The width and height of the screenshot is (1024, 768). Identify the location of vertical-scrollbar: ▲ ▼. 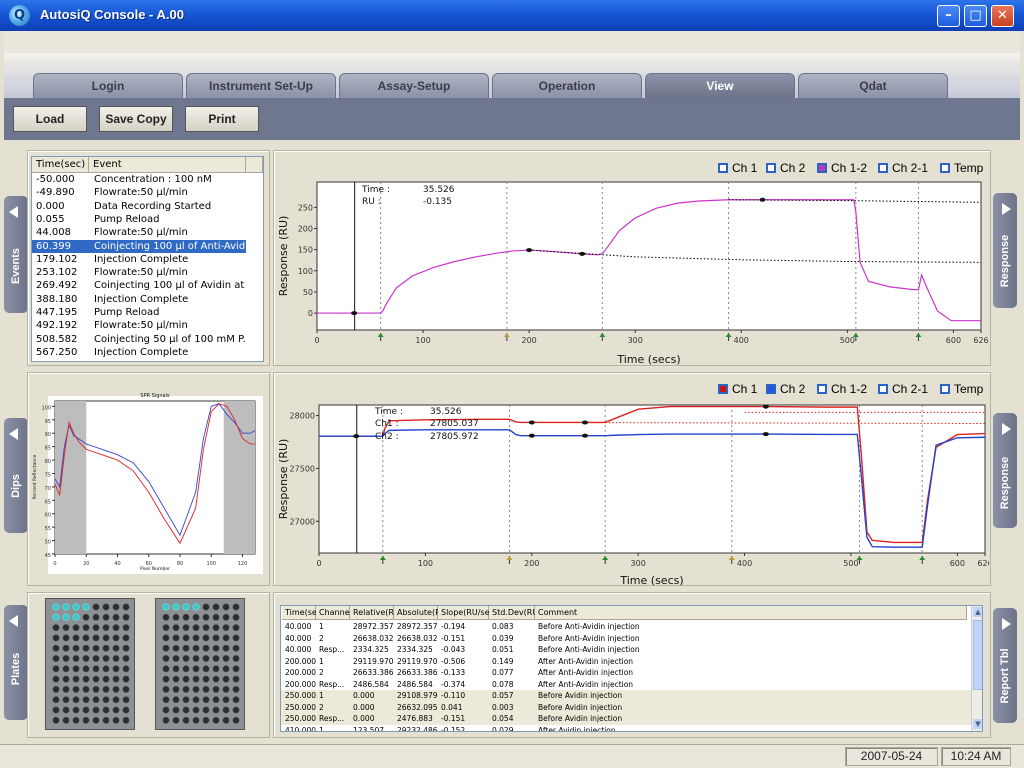
(976, 668).